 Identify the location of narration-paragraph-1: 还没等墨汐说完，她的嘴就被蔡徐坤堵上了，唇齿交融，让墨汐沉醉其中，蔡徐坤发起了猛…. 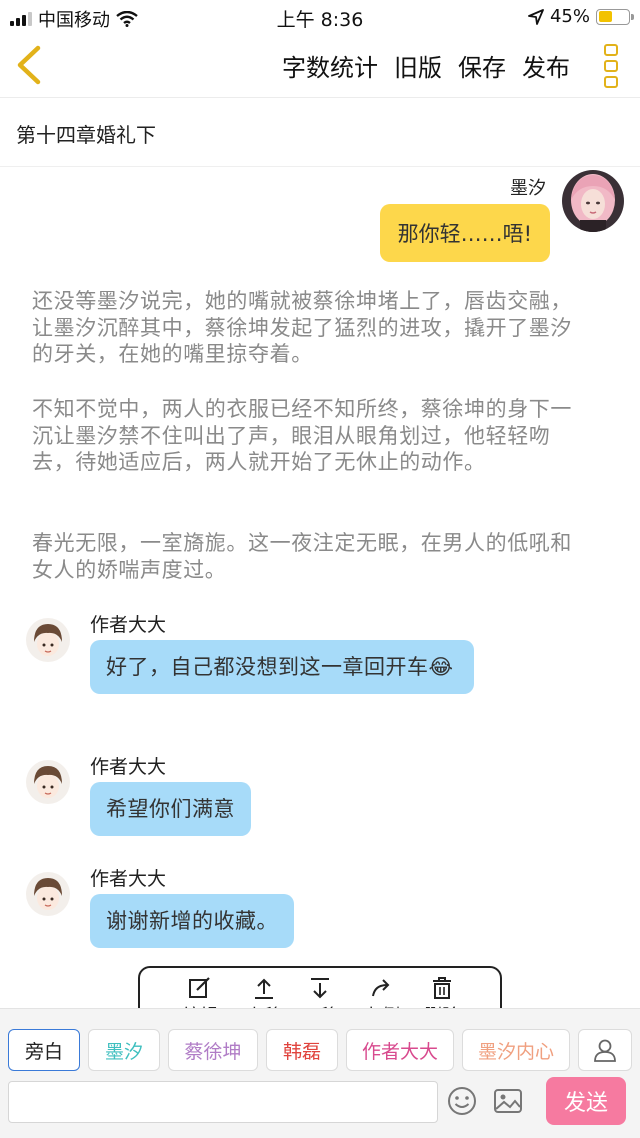
(312, 328).